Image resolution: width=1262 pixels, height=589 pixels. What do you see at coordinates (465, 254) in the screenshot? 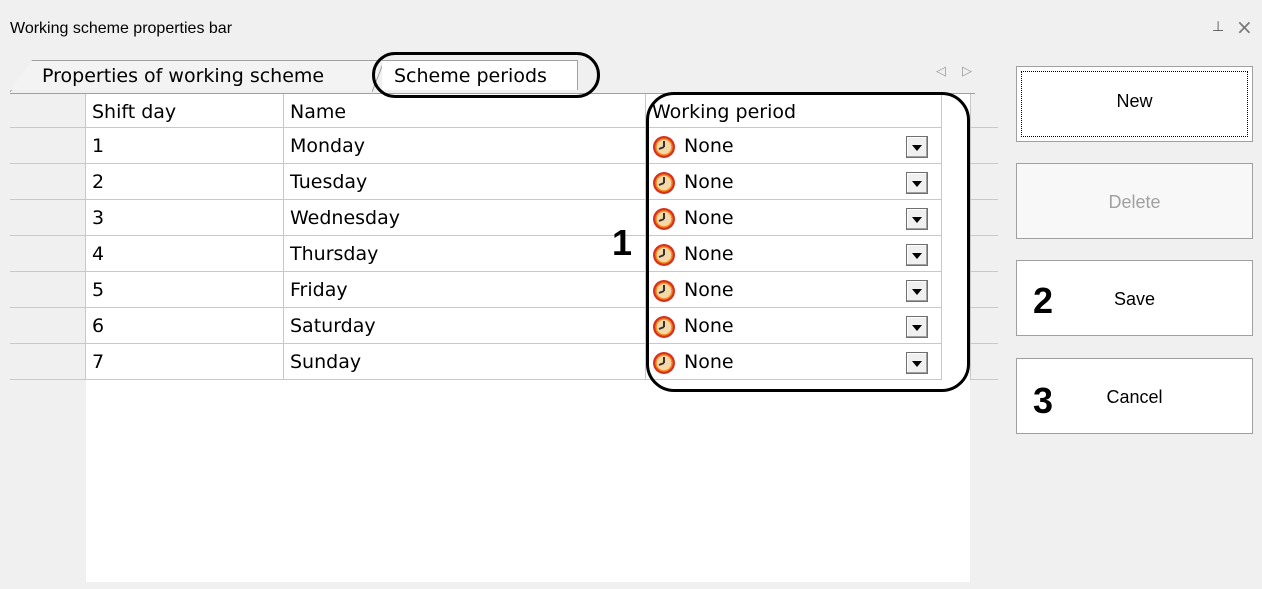
I see `name-cell: Thursday` at bounding box center [465, 254].